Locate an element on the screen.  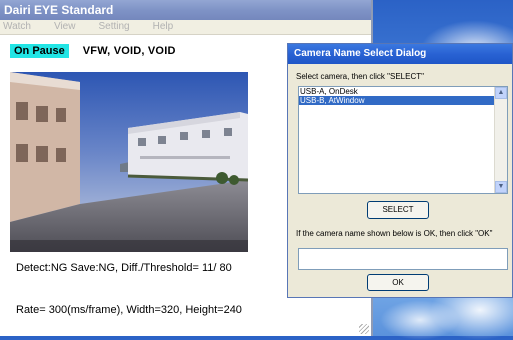
main-window-title: Dairi EYE Standard is located at coordinates (185, 10).